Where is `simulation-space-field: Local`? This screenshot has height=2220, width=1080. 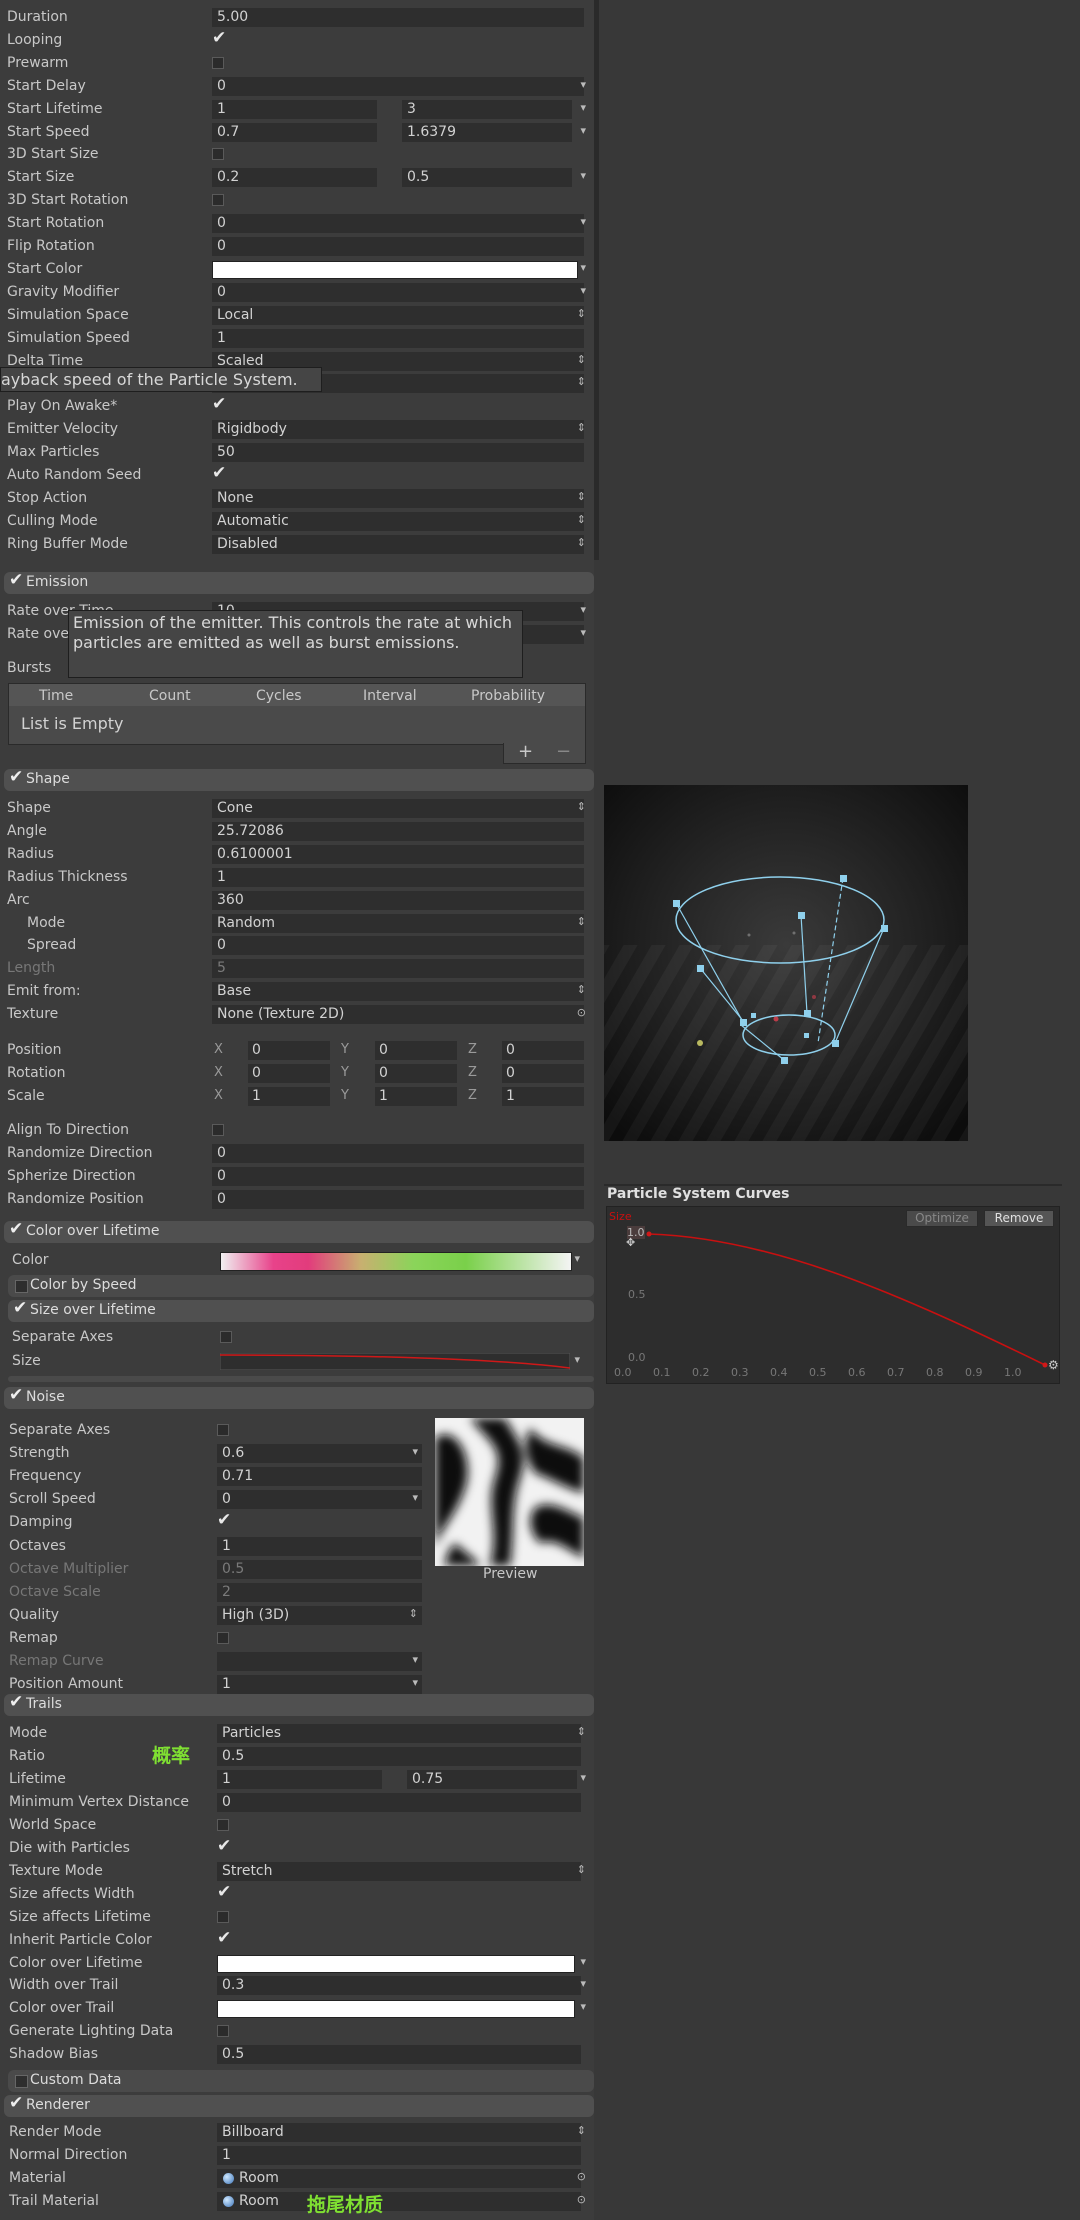
simulation-space-field: Local is located at coordinates (398, 315).